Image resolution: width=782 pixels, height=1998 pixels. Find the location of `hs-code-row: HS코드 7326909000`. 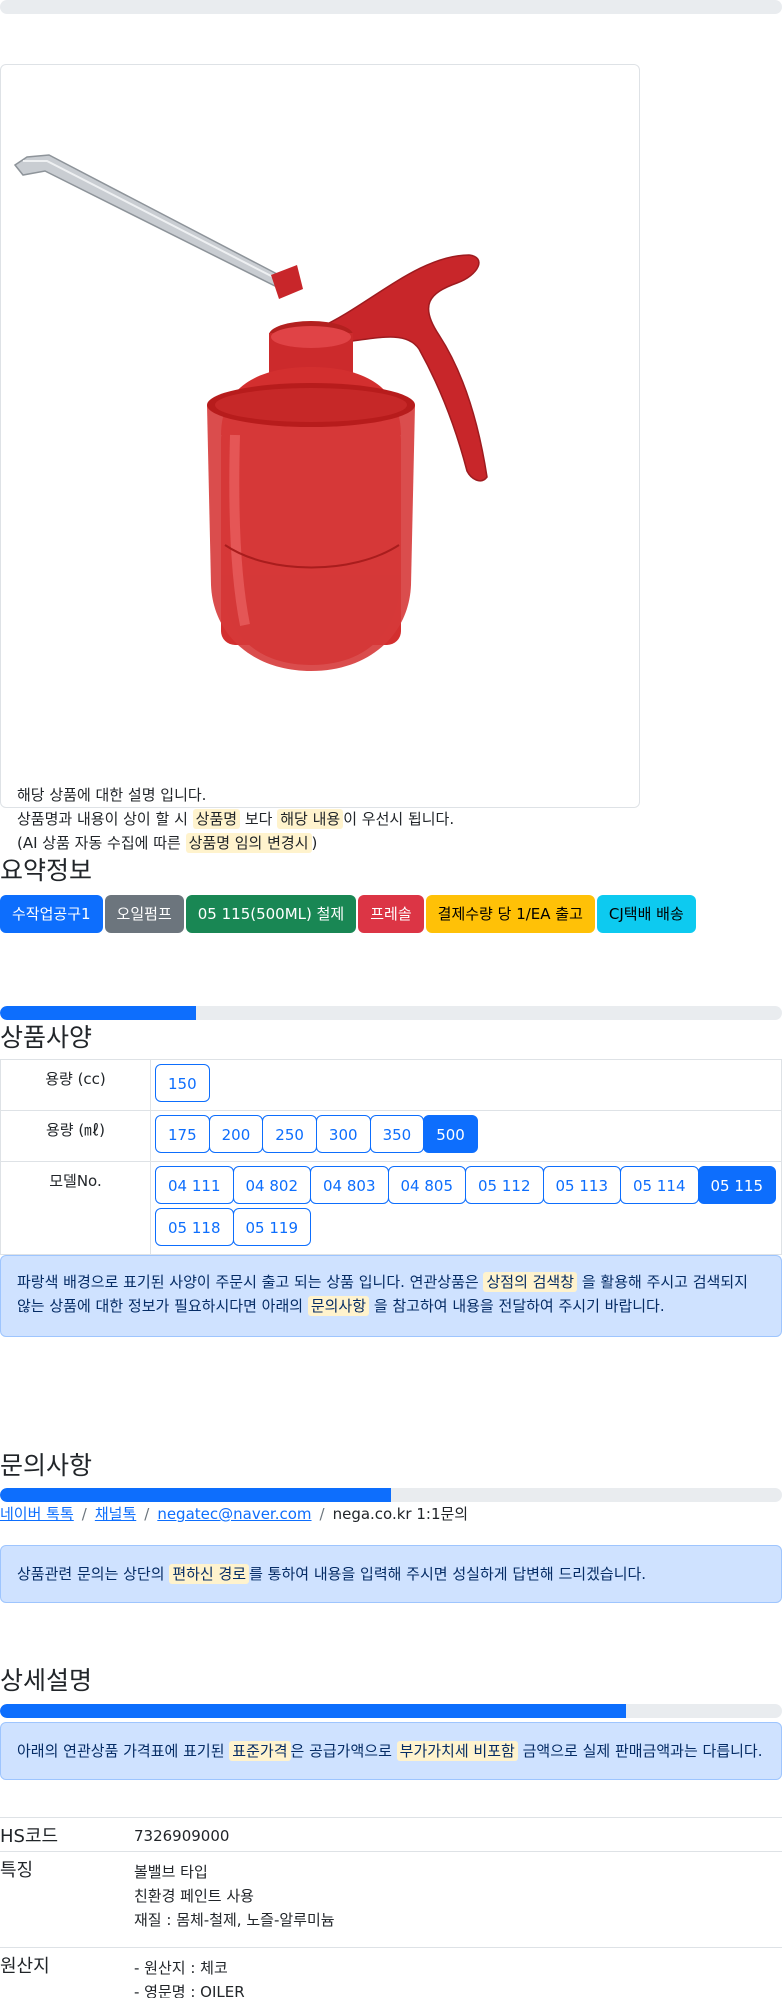

hs-code-row: HS코드 7326909000 is located at coordinates (391, 1834).